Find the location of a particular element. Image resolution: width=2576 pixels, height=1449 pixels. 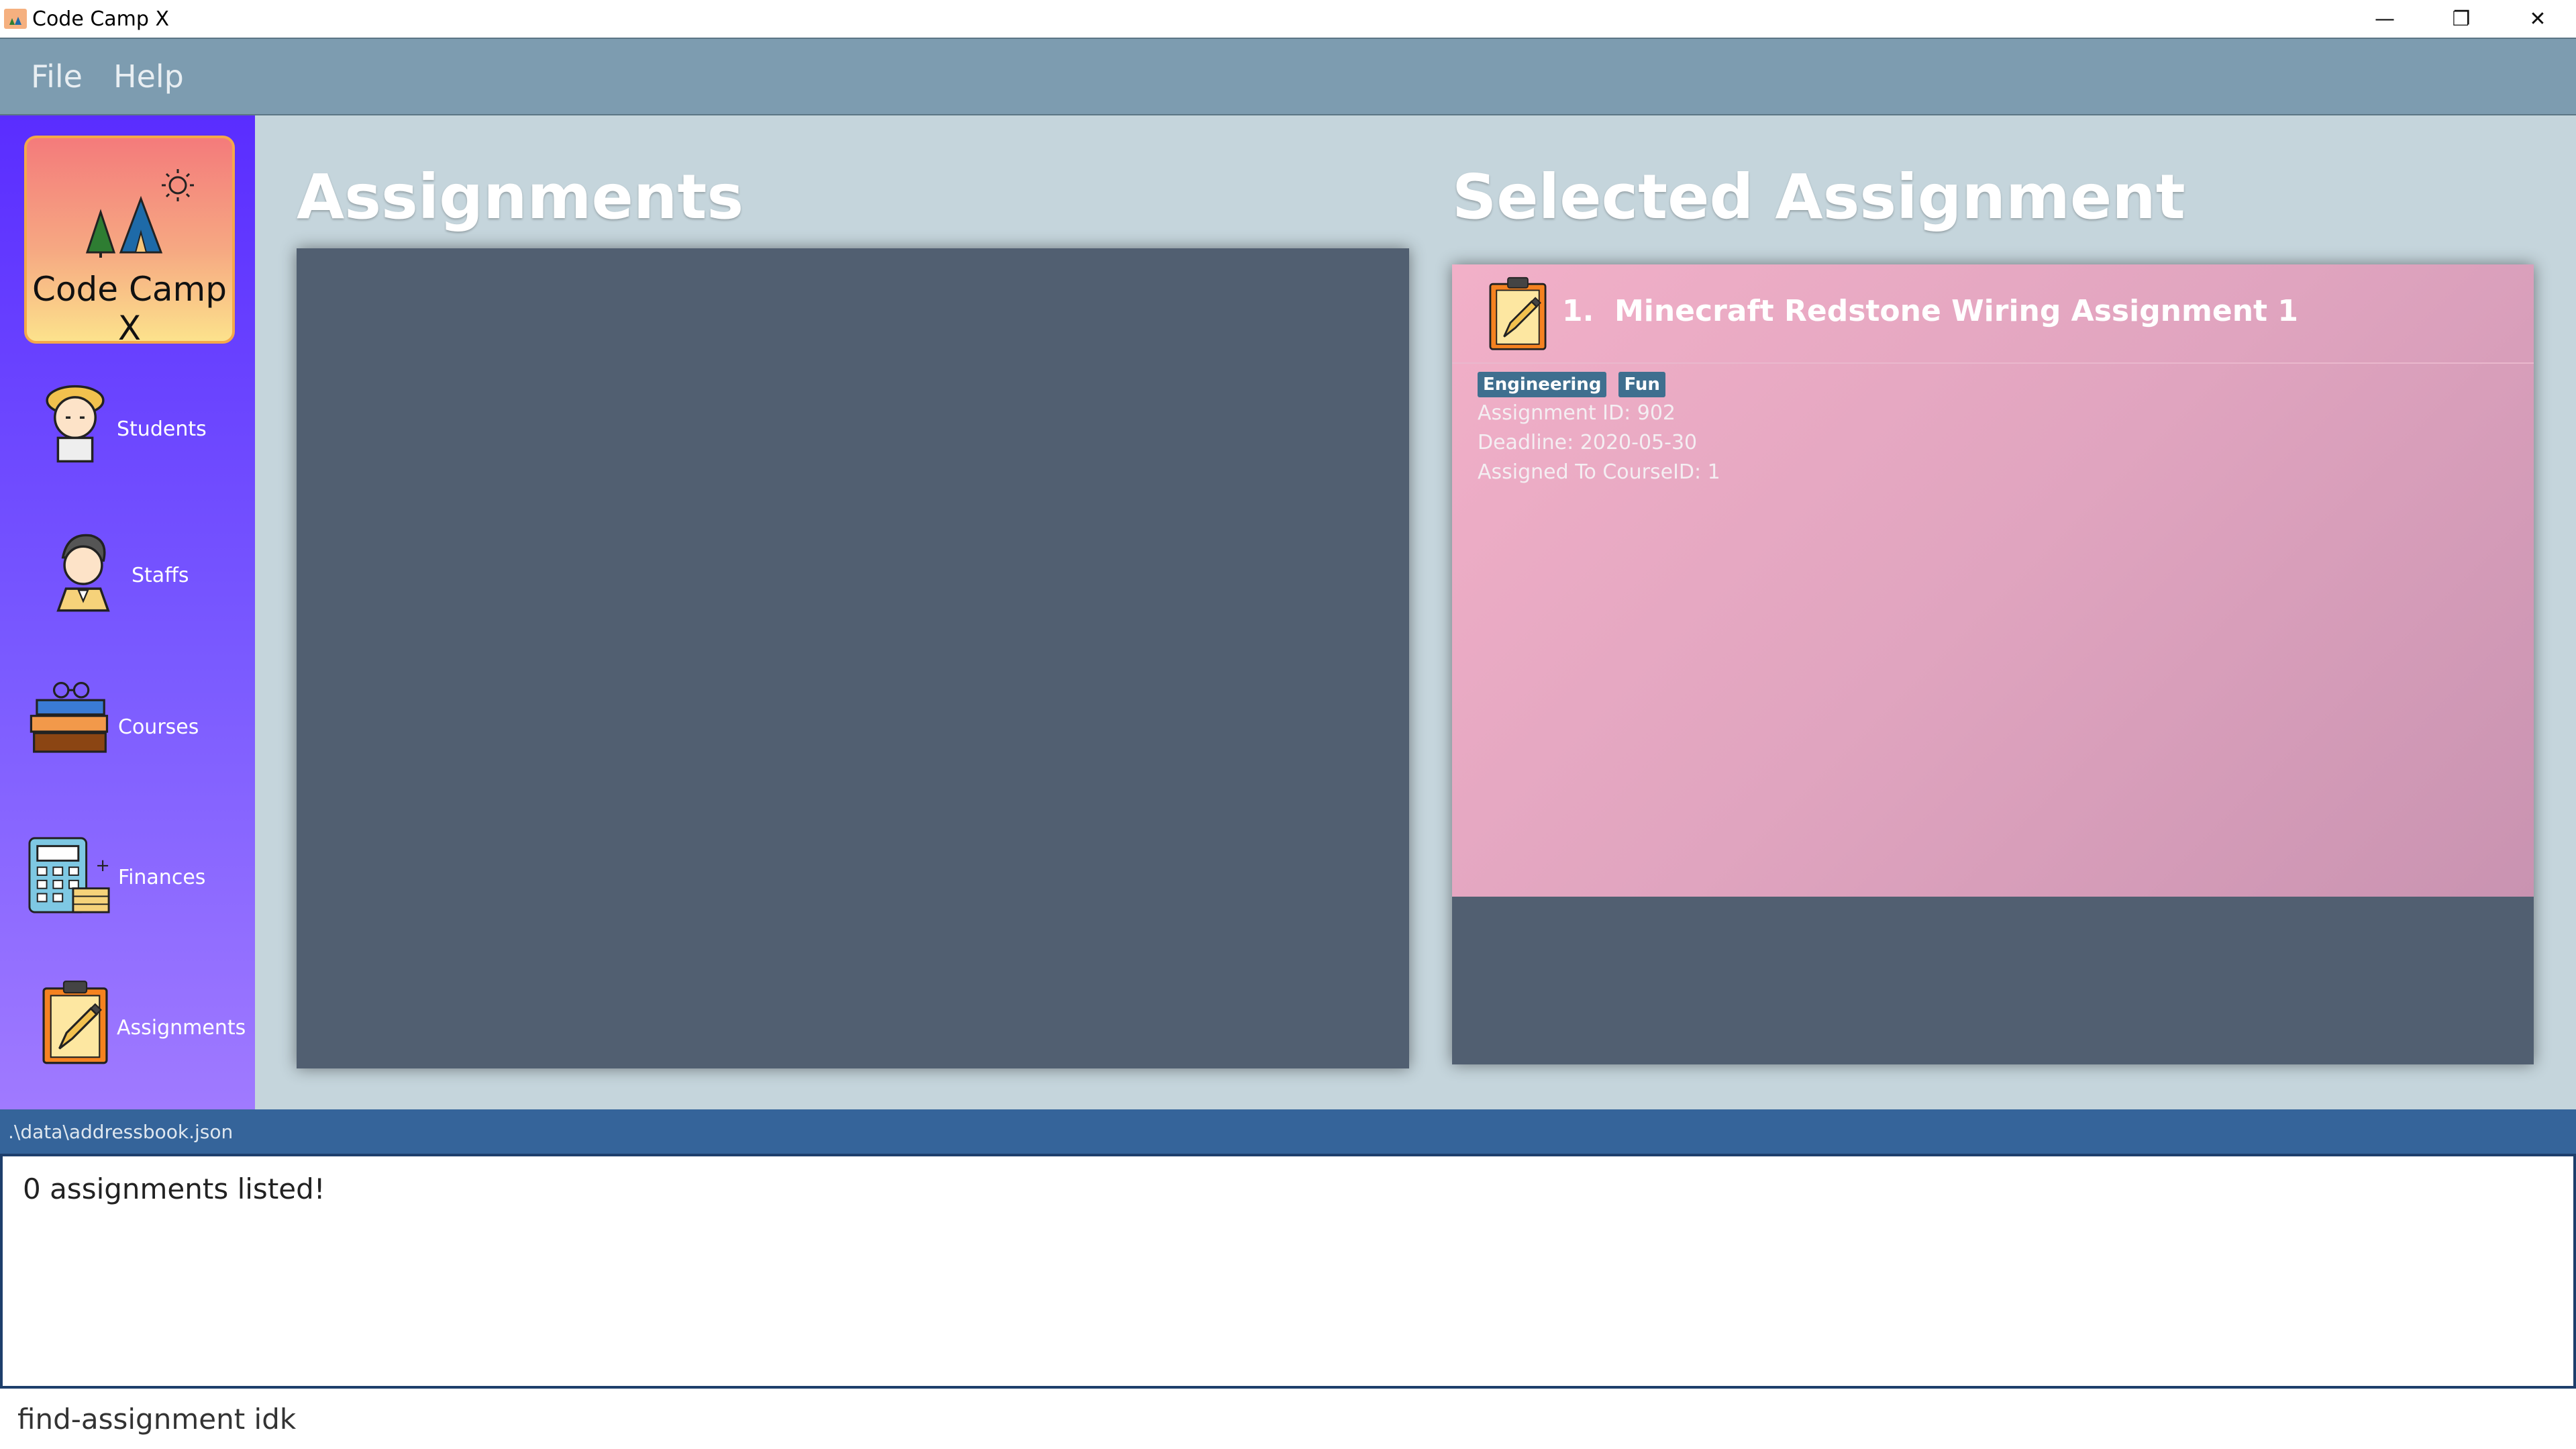

sidebar-item-courses: Courses is located at coordinates (127, 744).